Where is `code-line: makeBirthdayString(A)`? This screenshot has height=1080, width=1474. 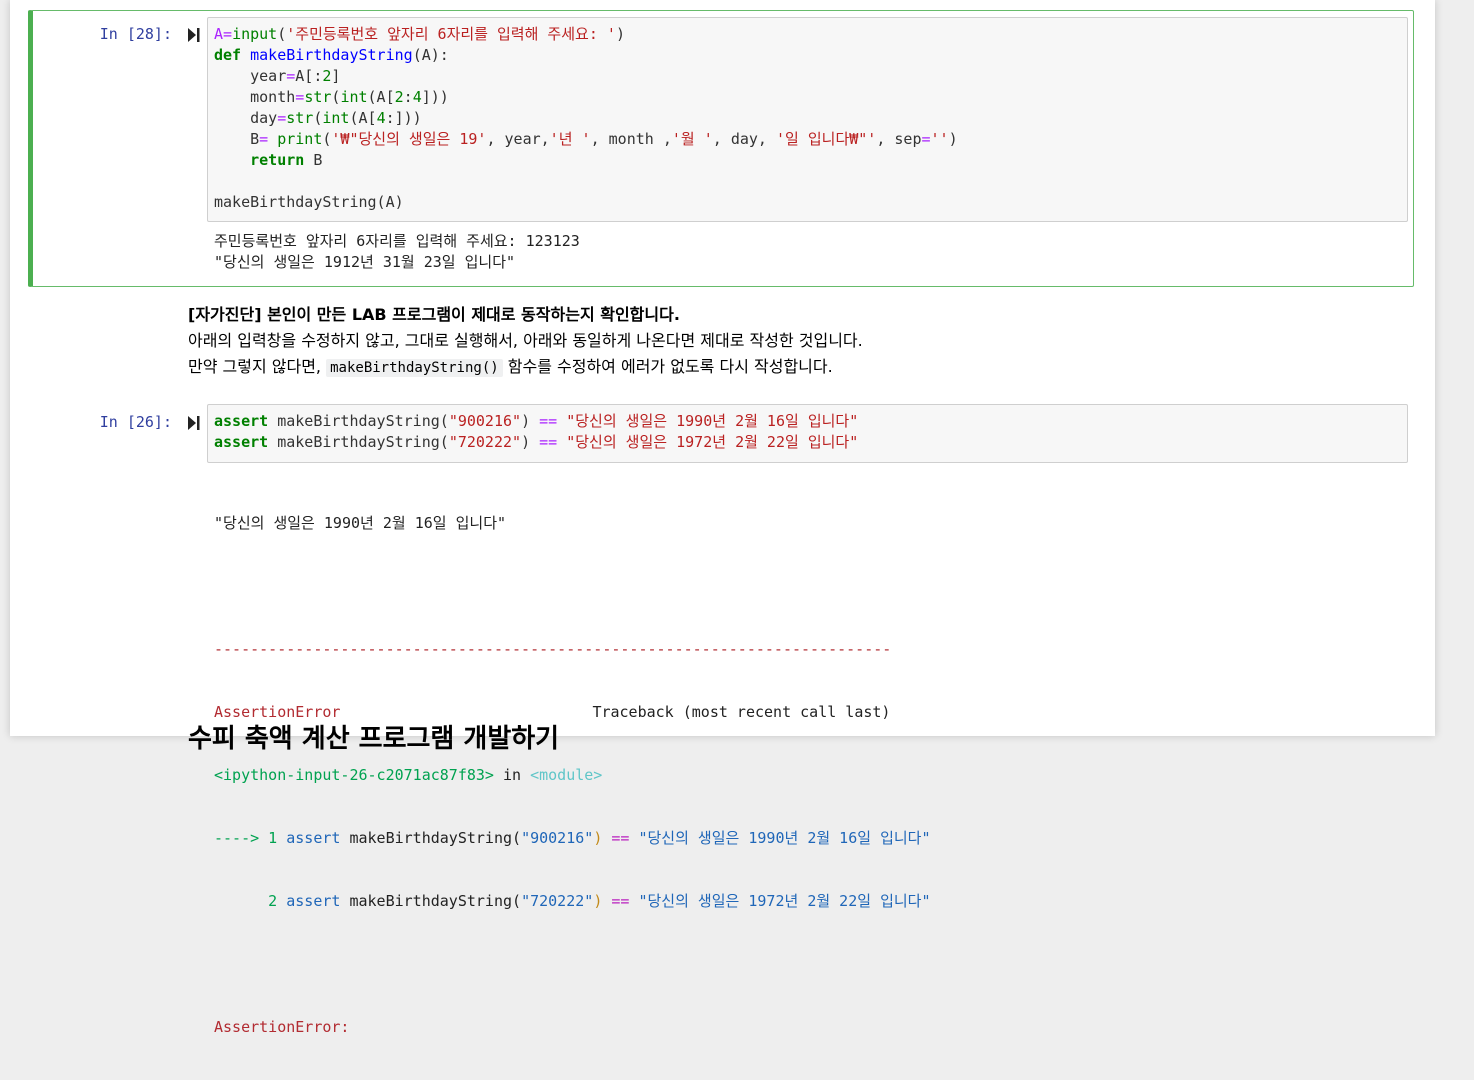 code-line: makeBirthdayString(A) is located at coordinates (309, 202).